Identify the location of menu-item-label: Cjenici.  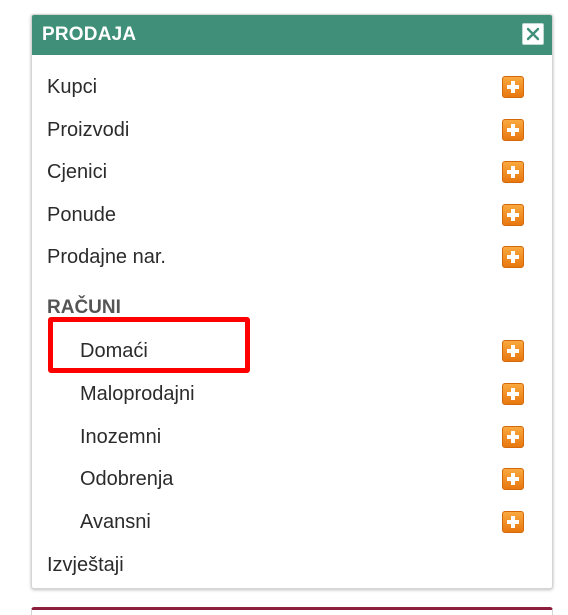
(77, 171).